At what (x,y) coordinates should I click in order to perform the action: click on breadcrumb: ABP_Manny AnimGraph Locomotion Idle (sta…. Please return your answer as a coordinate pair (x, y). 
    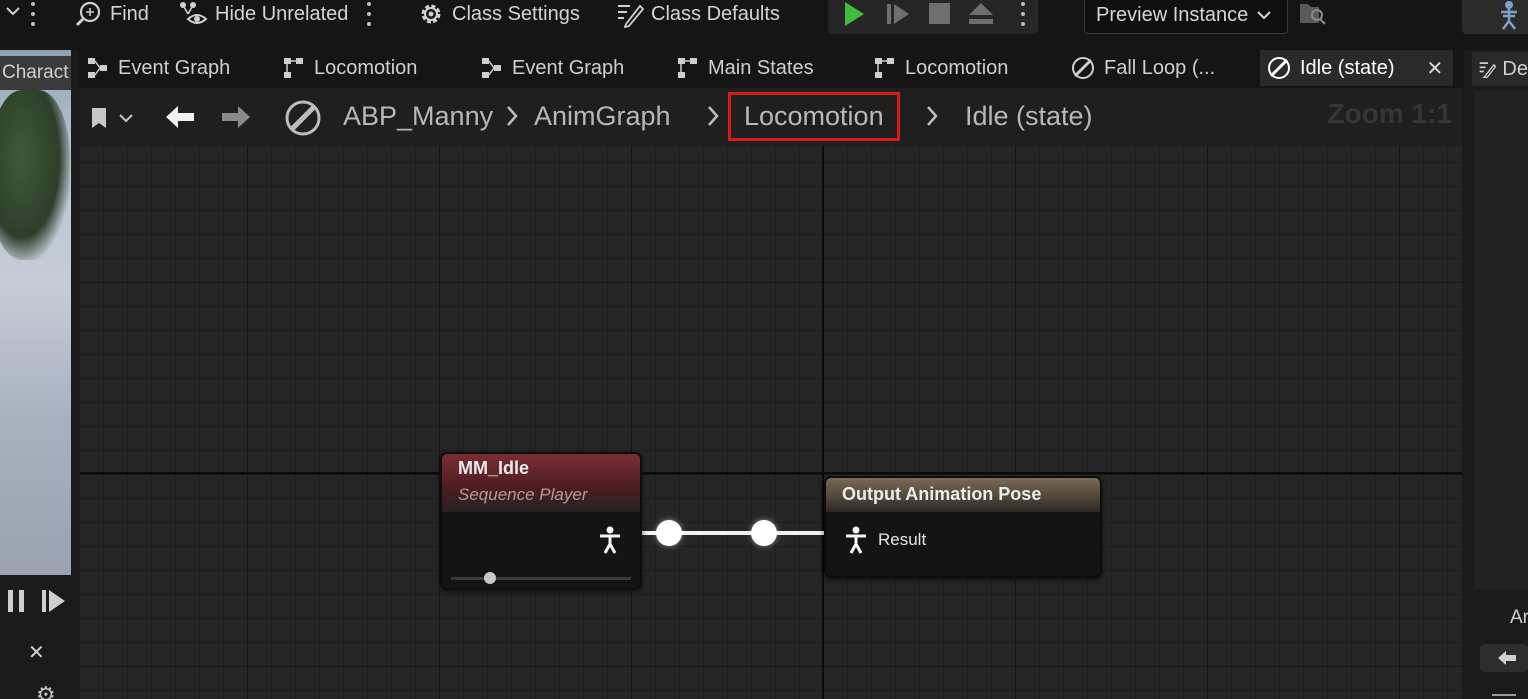
    Looking at the image, I should click on (771, 117).